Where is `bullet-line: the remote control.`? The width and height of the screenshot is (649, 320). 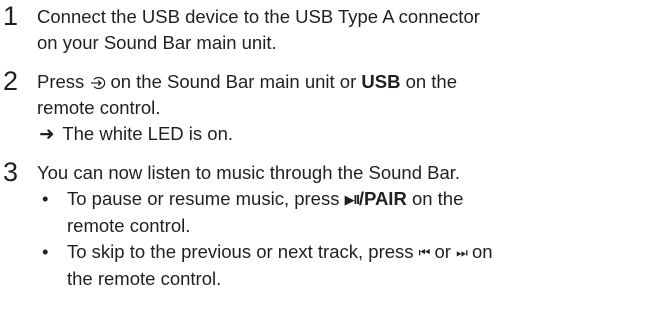 bullet-line: the remote control. is located at coordinates (144, 278).